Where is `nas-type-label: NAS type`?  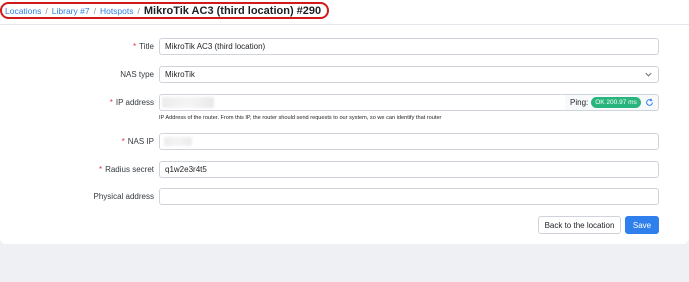
nas-type-label: NAS type is located at coordinates (137, 74).